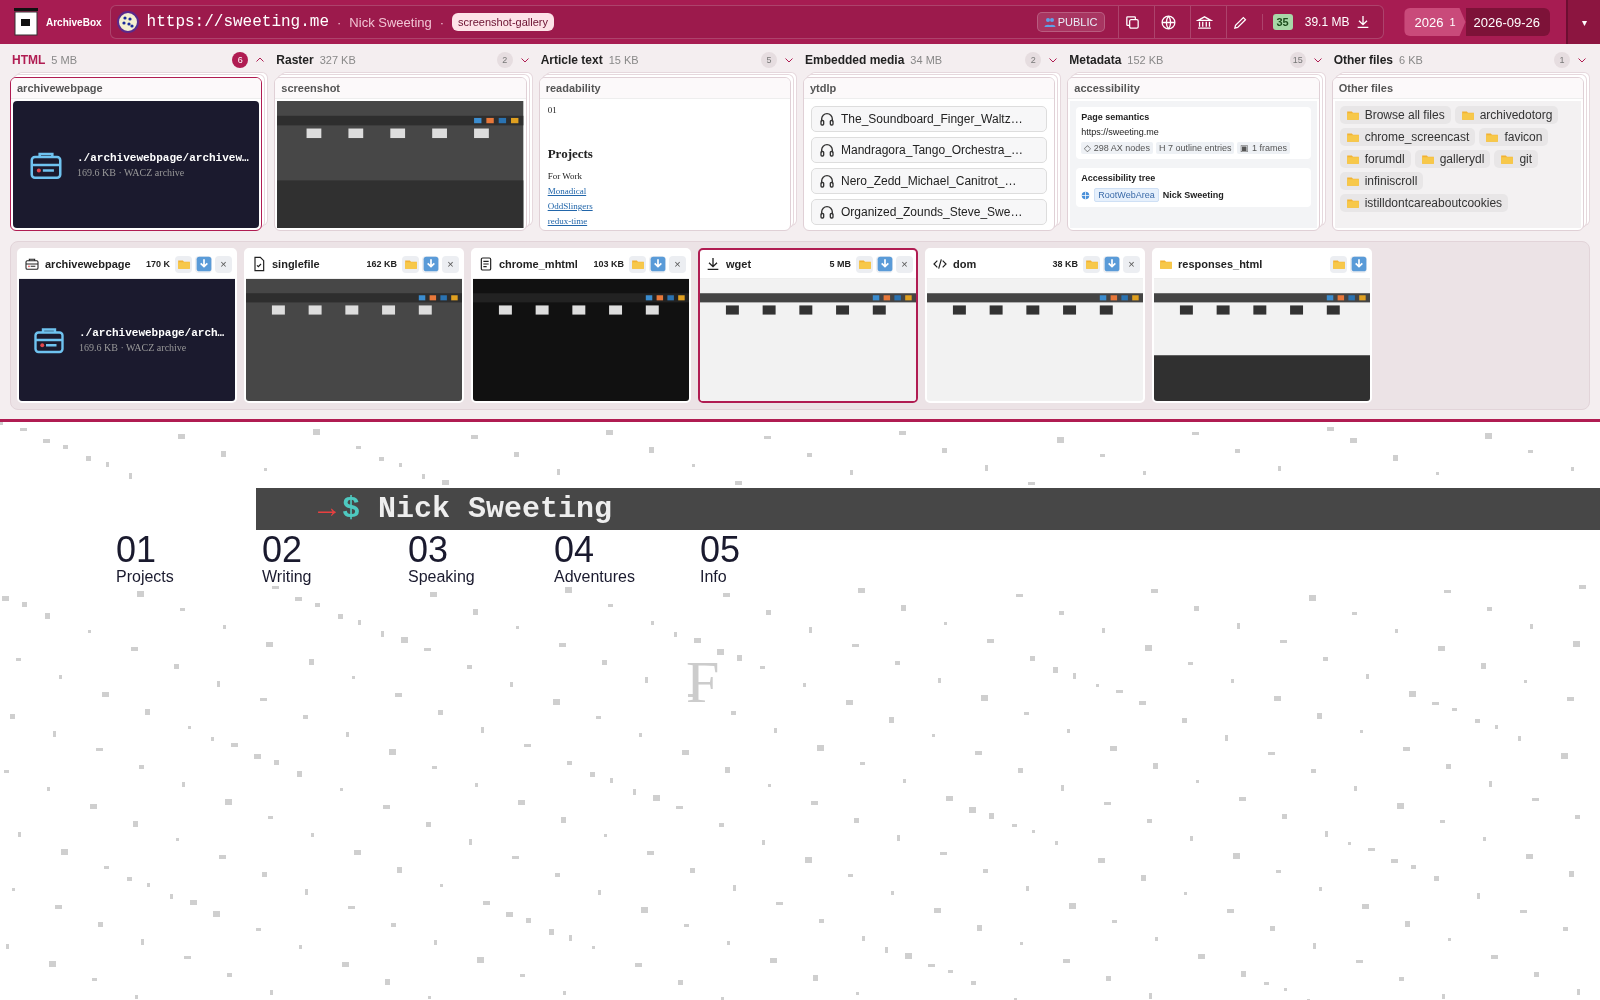 This screenshot has width=1600, height=1000. What do you see at coordinates (1070, 22) in the screenshot?
I see `visibility-button: PUBLIC` at bounding box center [1070, 22].